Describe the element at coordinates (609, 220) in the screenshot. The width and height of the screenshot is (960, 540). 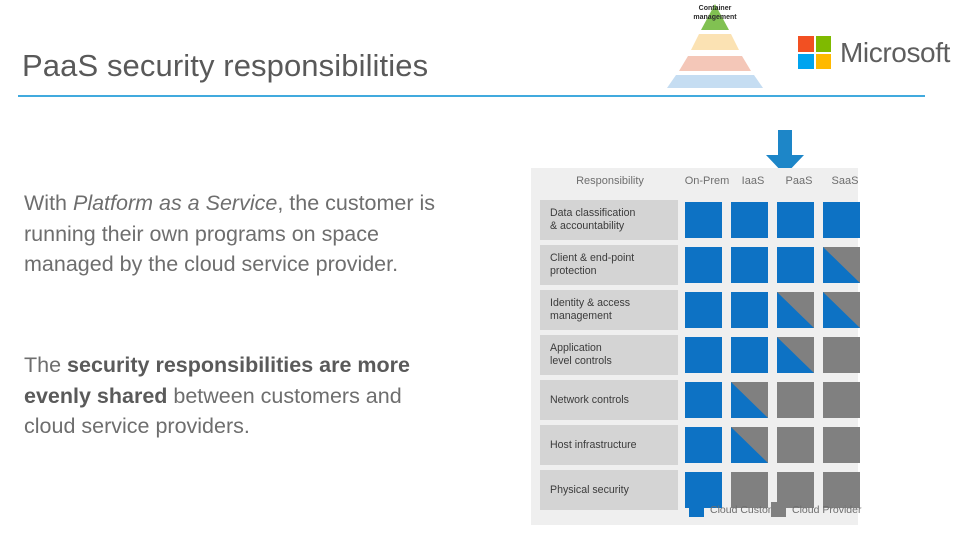
I see `matrix-row-label: Data classification & accountability` at that location.